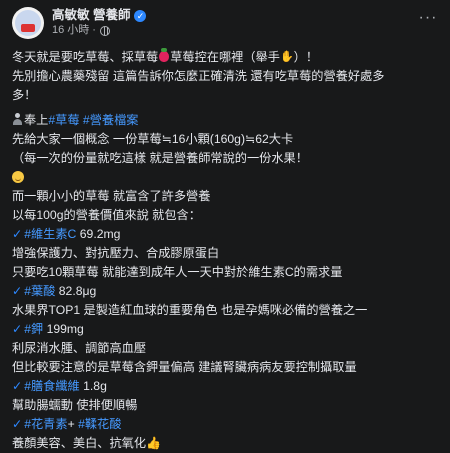 The width and height of the screenshot is (450, 453). Describe the element at coordinates (73, 424) in the screenshot. I see `post-text: +` at that location.